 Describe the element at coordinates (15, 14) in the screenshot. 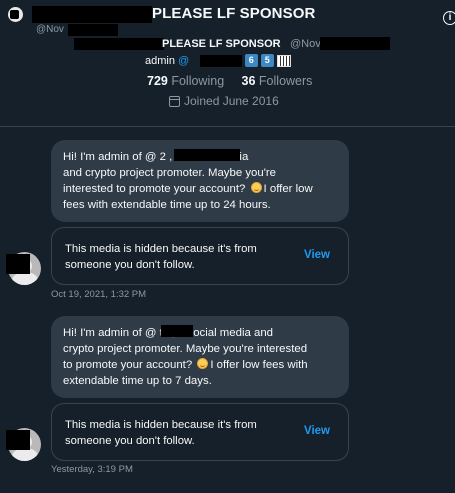

I see `header-avatar` at that location.